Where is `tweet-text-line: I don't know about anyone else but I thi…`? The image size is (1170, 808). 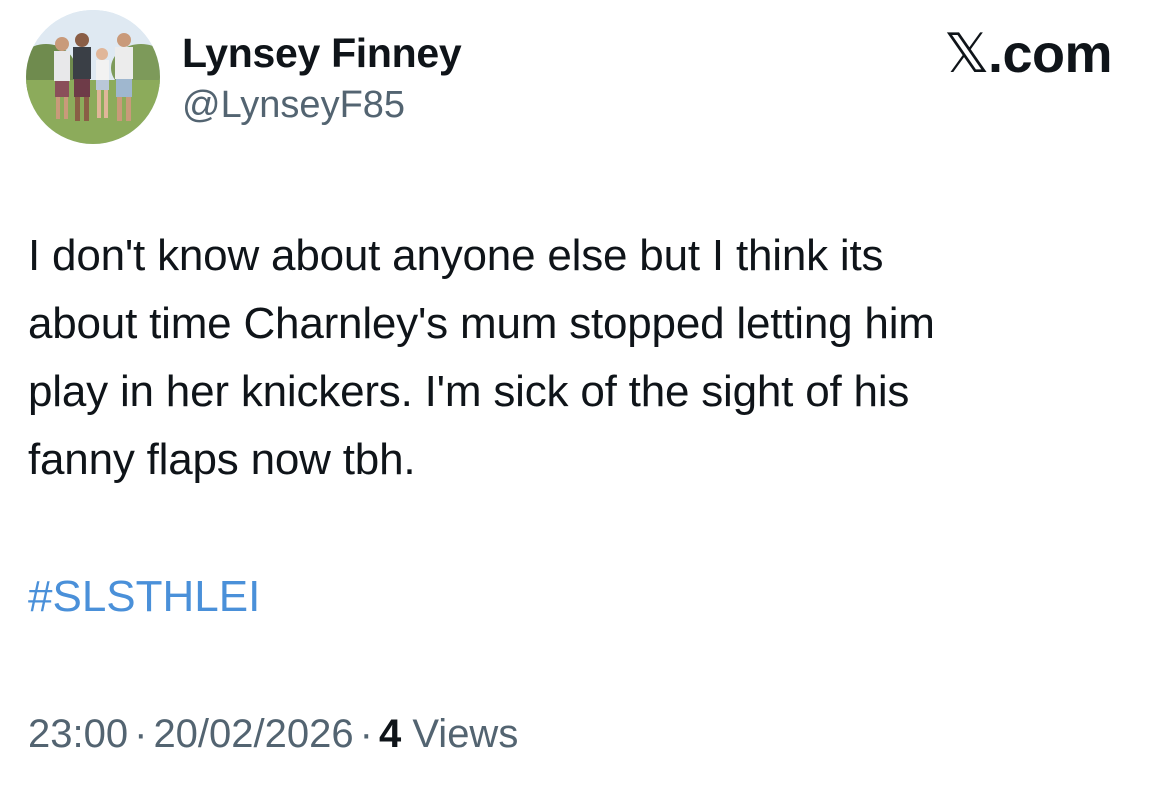 tweet-text-line: I don't know about anyone else but I thi… is located at coordinates (456, 255).